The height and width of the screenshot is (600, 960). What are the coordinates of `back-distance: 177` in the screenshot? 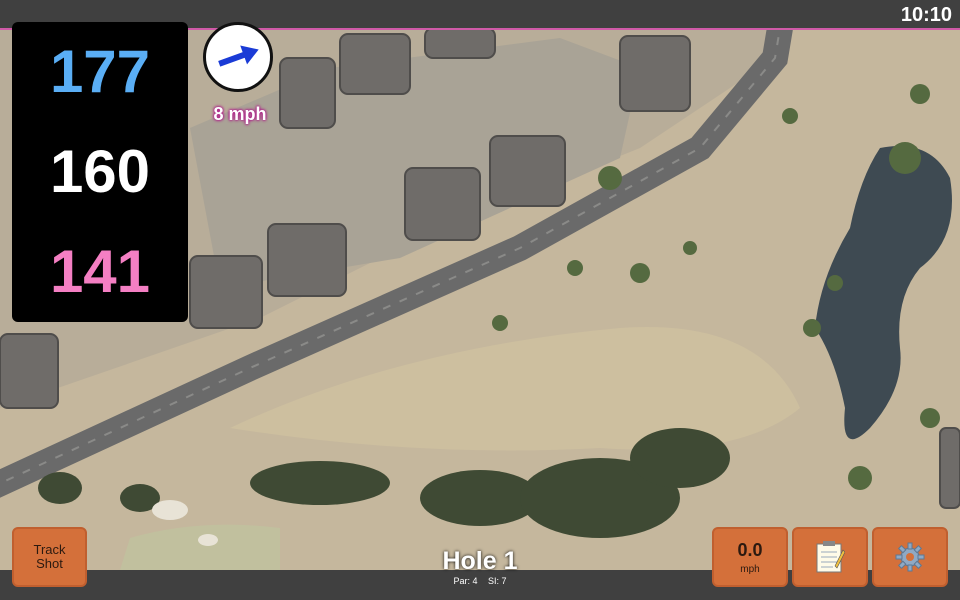 It's located at (100, 71).